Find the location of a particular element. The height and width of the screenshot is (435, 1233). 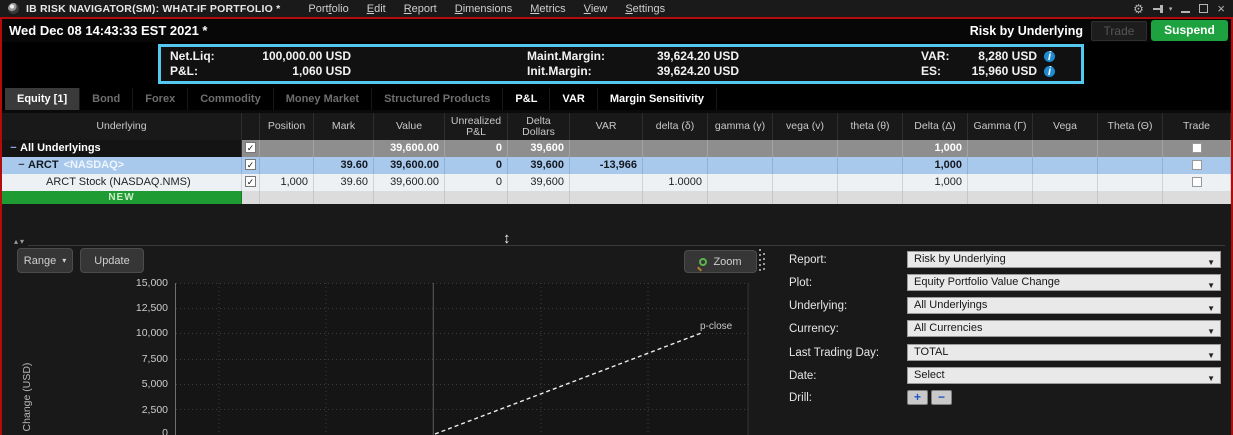

tab-equity: Equity [1] is located at coordinates (43, 99).